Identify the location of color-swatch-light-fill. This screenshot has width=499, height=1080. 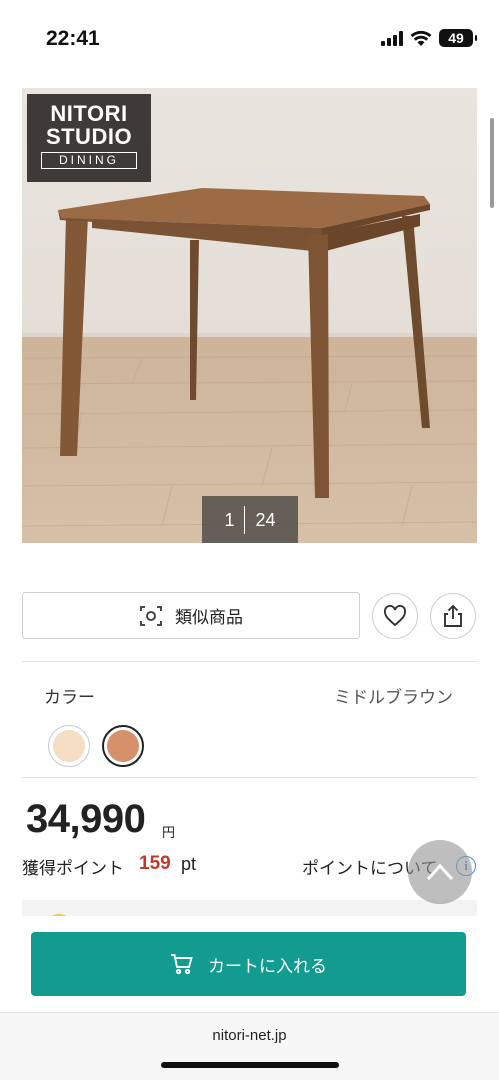
(69, 746).